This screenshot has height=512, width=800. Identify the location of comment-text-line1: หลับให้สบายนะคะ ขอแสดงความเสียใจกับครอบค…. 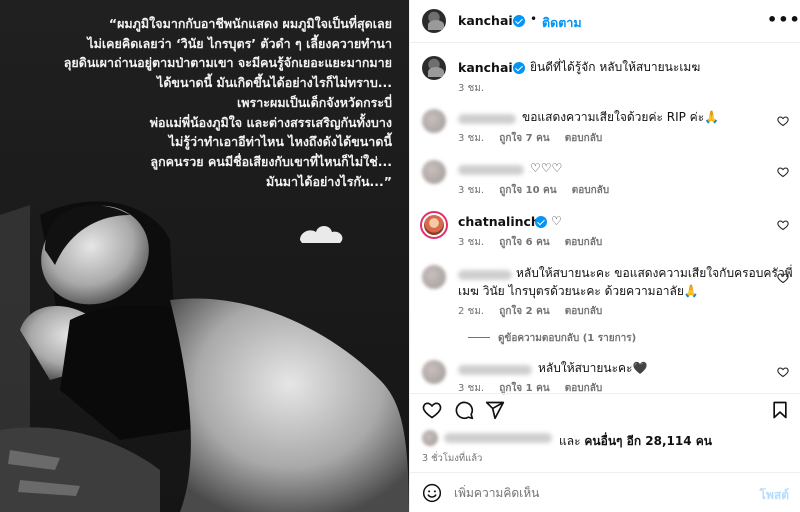
(654, 273).